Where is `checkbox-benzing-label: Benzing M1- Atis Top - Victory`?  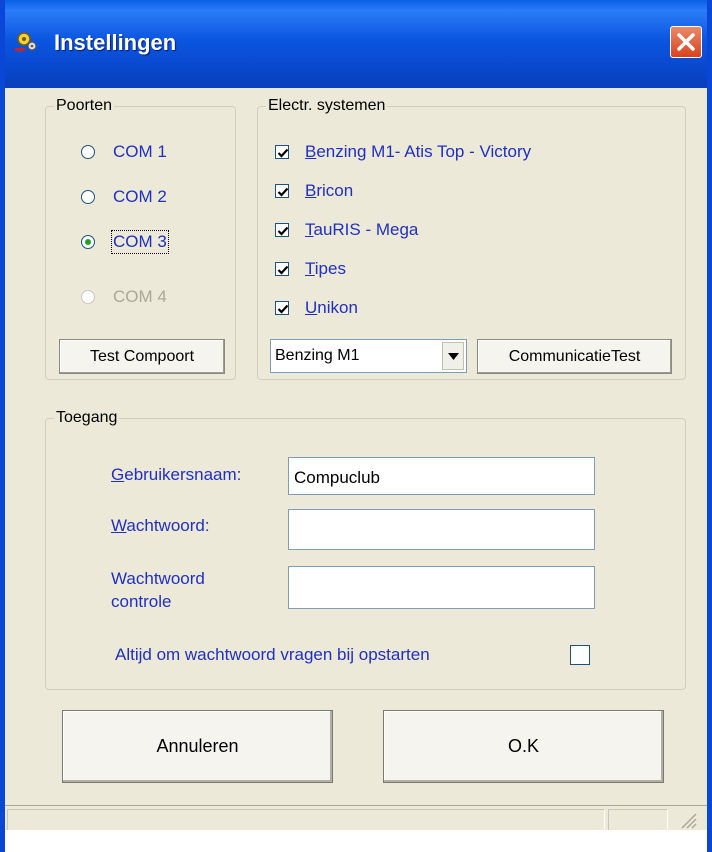
checkbox-benzing-label: Benzing M1- Atis Top - Victory is located at coordinates (418, 152).